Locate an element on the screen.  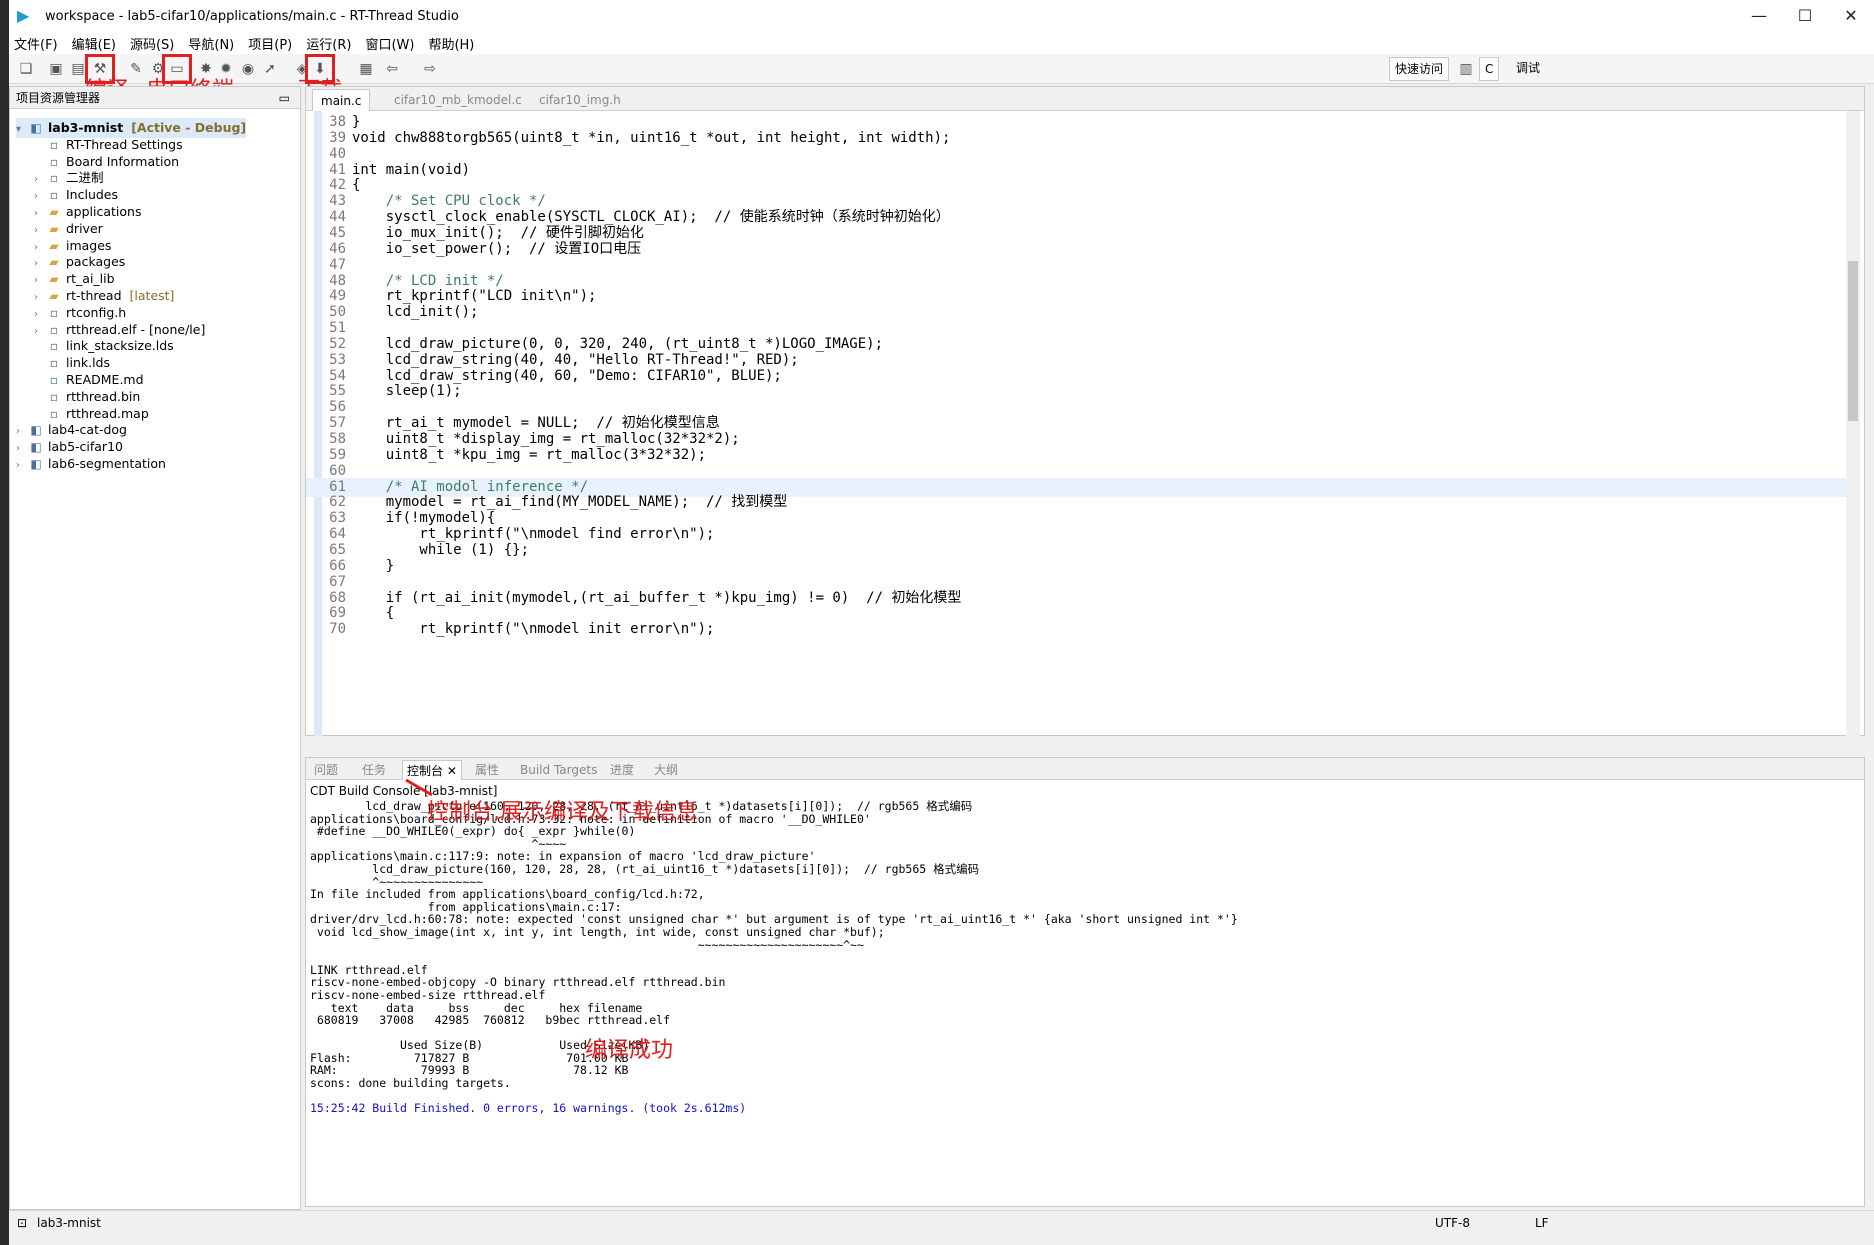
tab-console: 控制台 ✕ is located at coordinates (432, 770).